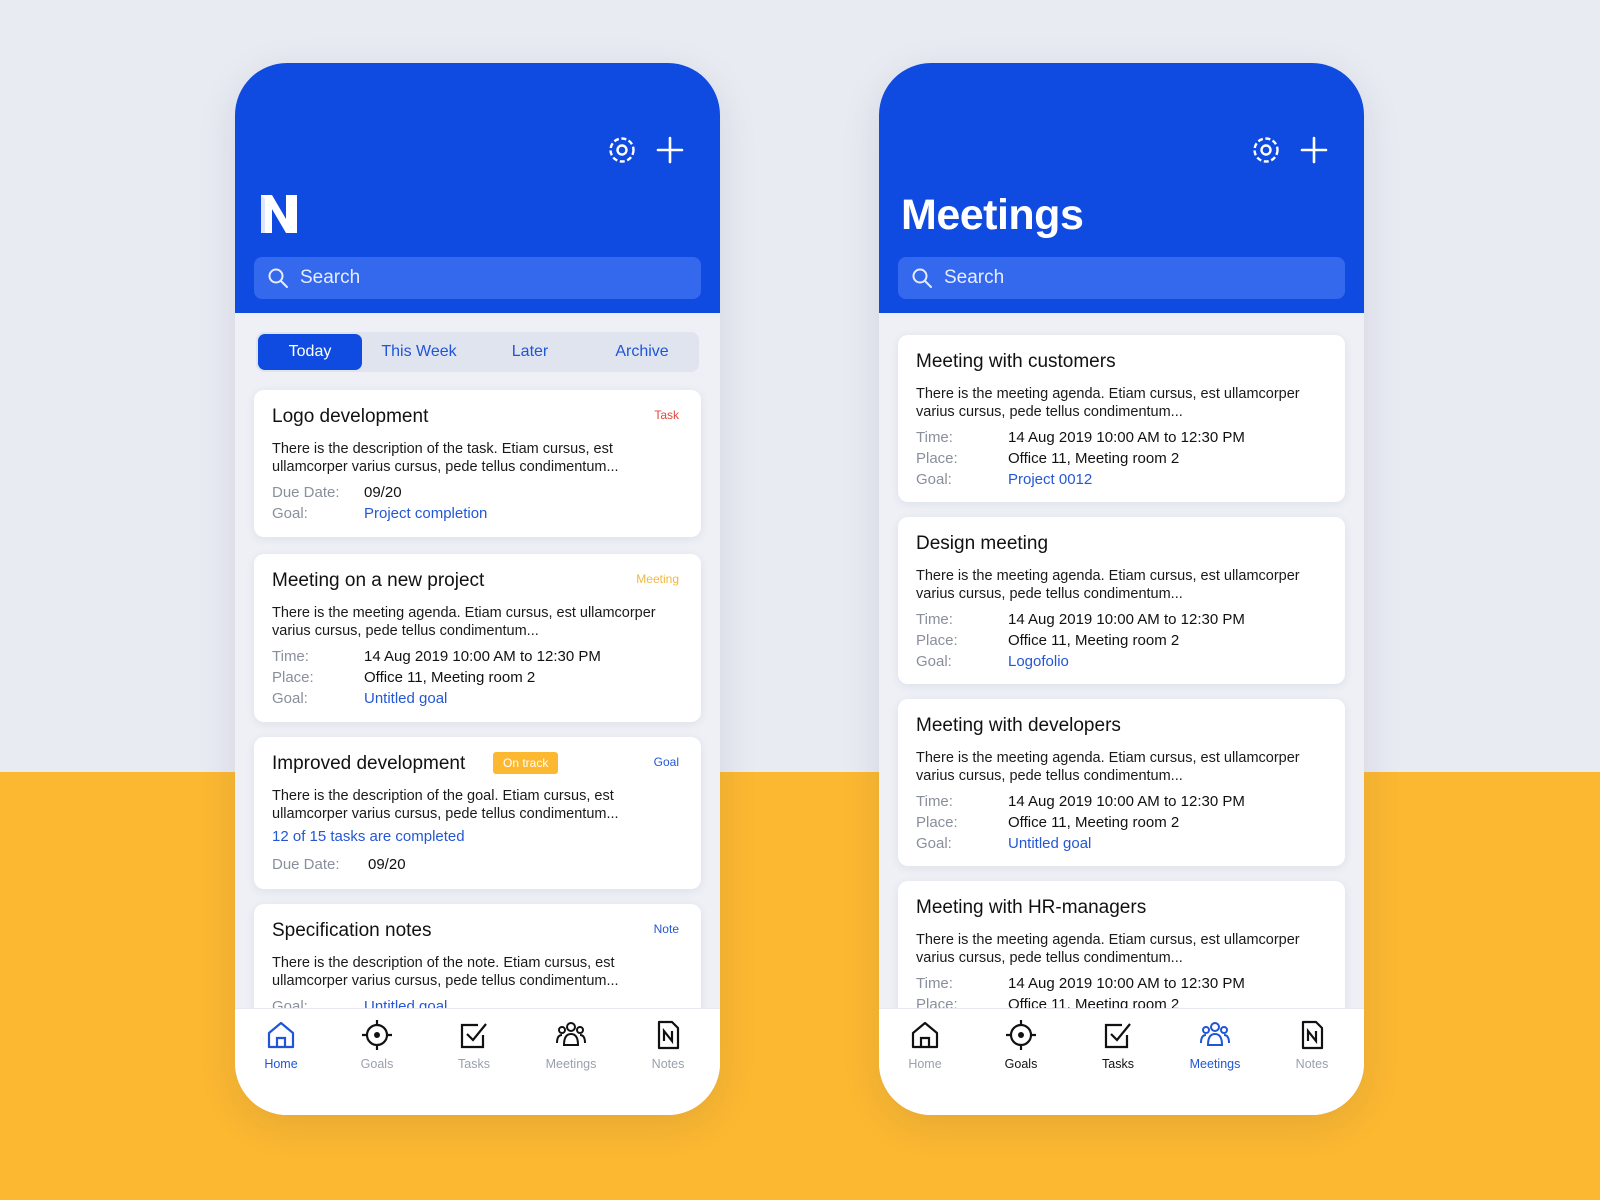 The height and width of the screenshot is (1200, 1600). I want to click on card-title: Logo development, so click(350, 416).